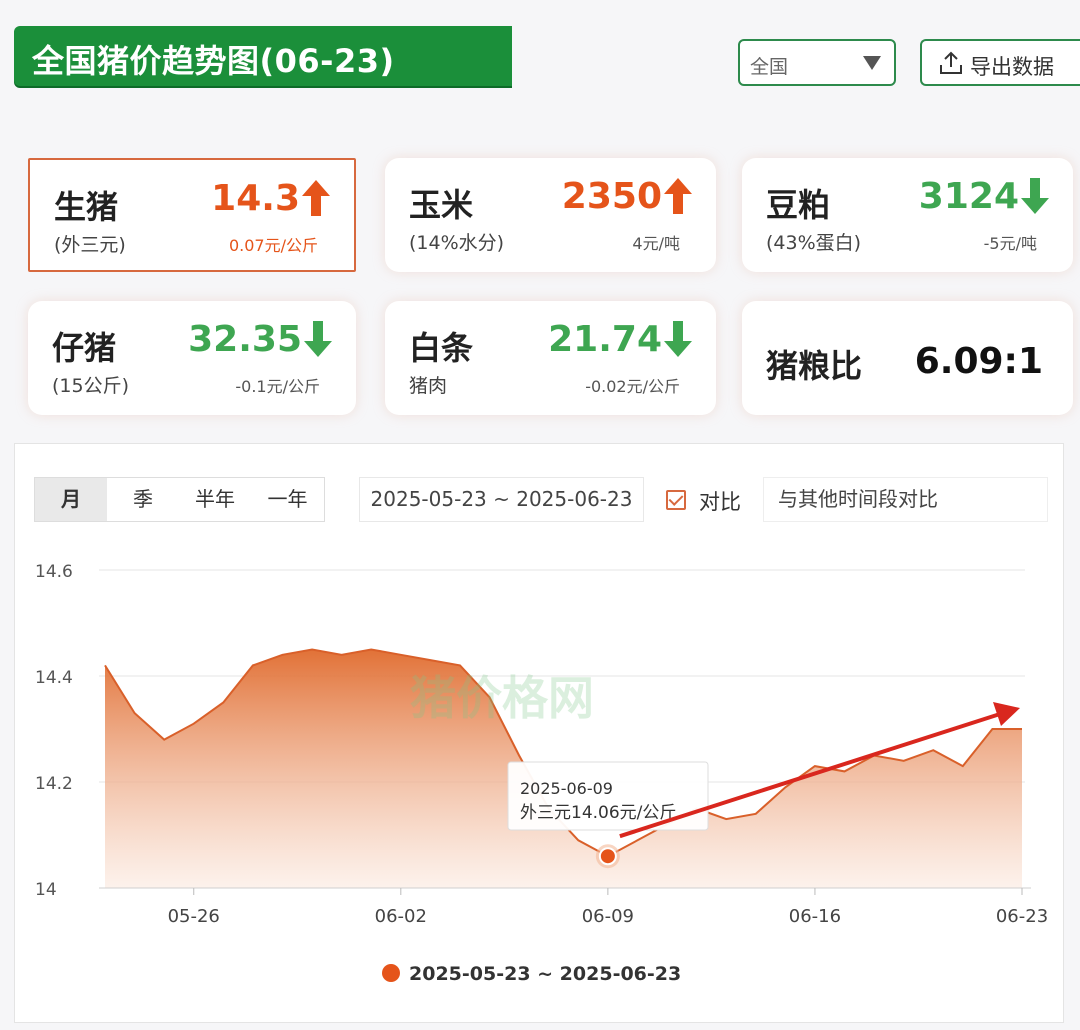 The width and height of the screenshot is (1080, 1030). Describe the element at coordinates (441, 348) in the screenshot. I see `card-name: 白条` at that location.